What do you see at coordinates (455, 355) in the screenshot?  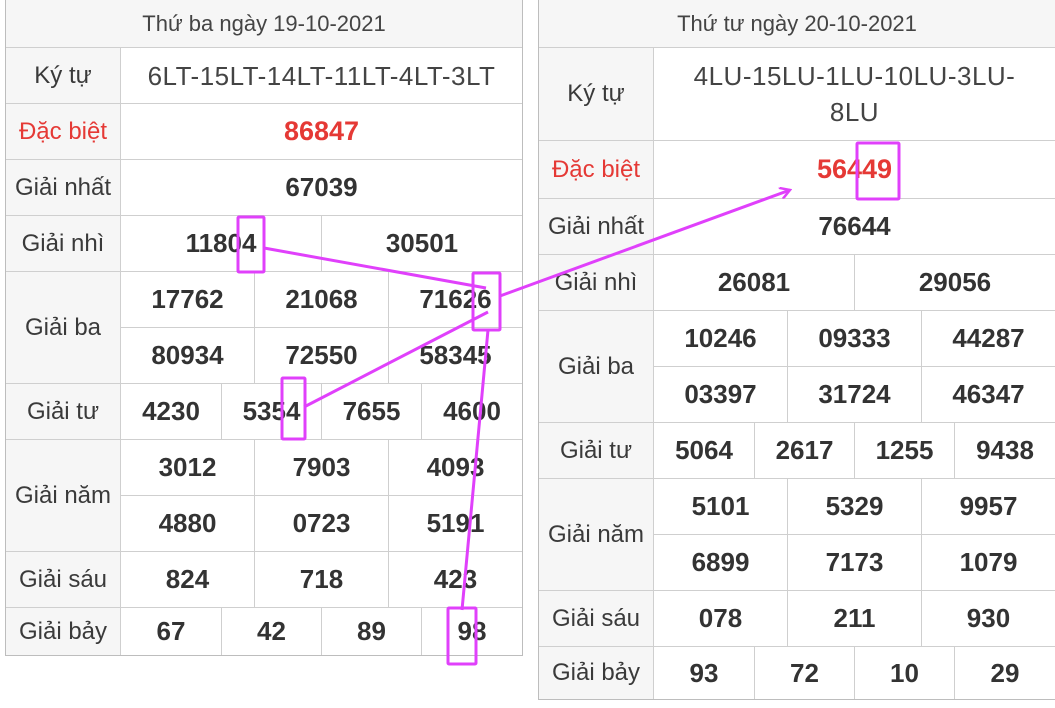 I see `giai-ba-value: 58345` at bounding box center [455, 355].